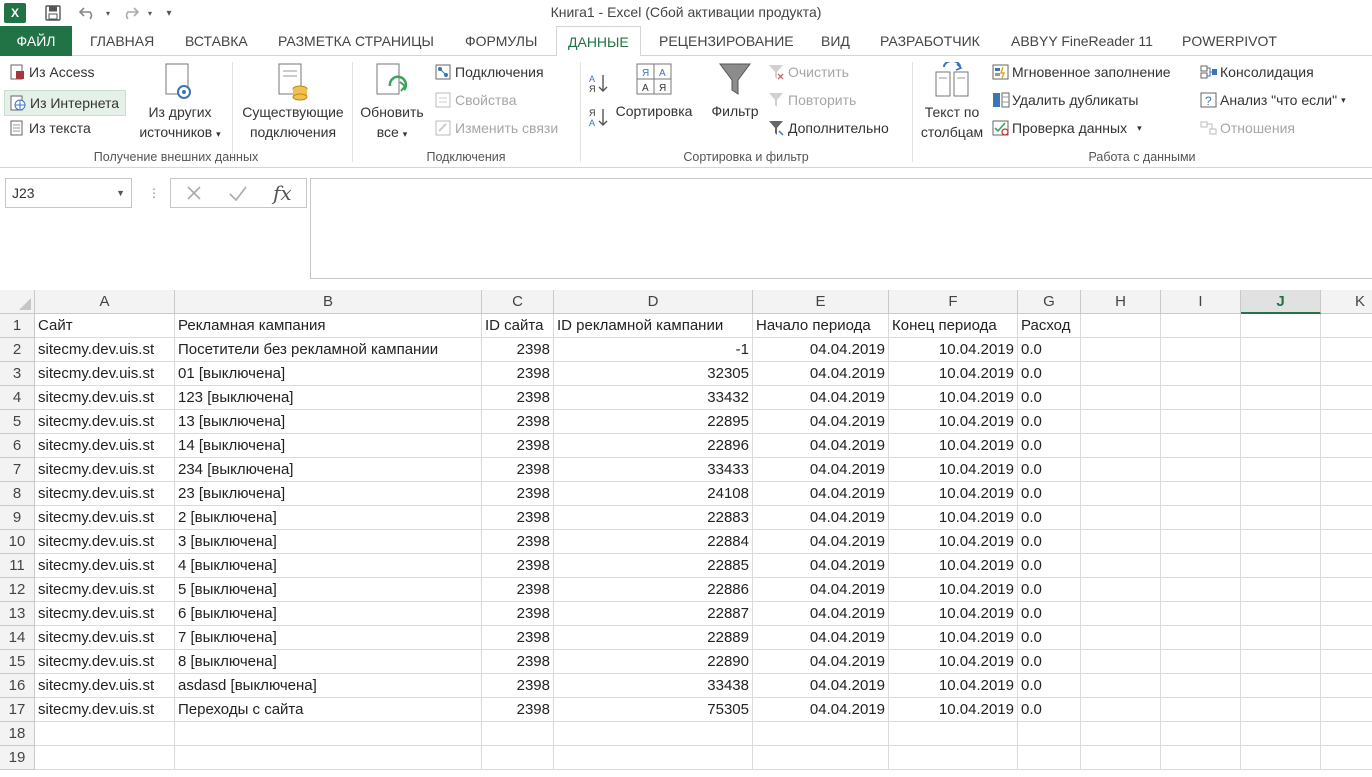 The image size is (1372, 777). What do you see at coordinates (328, 566) in the screenshot?
I see `table-cell: 4 [выключена]` at bounding box center [328, 566].